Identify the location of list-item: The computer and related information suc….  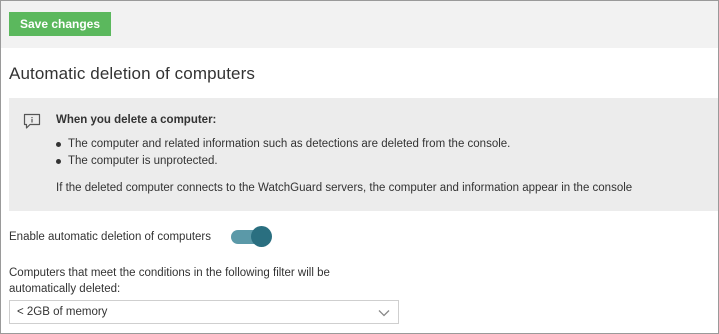
(283, 144).